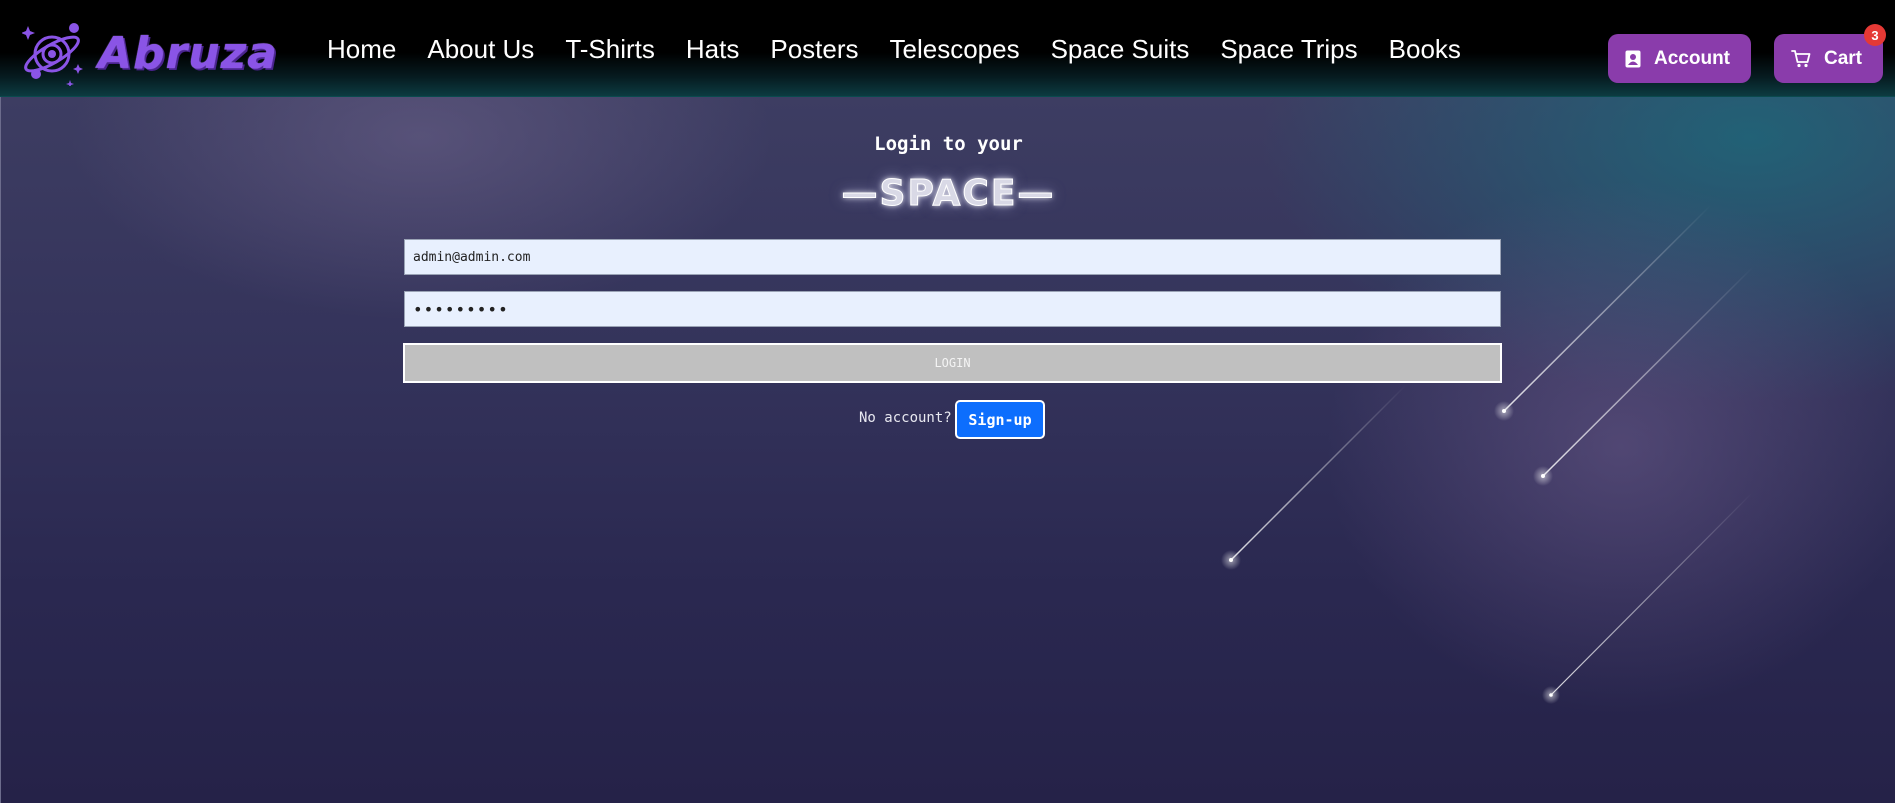 The width and height of the screenshot is (1895, 803). I want to click on brand-logo: Abruza, so click(150, 53).